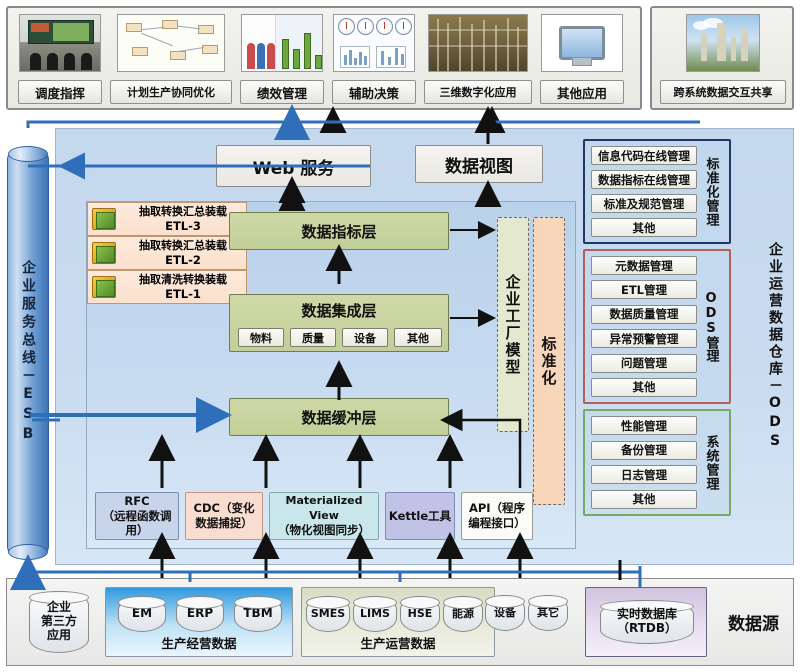 This screenshot has height=672, width=800. Describe the element at coordinates (463, 614) in the screenshot. I see `db-cylinder: 能源` at that location.